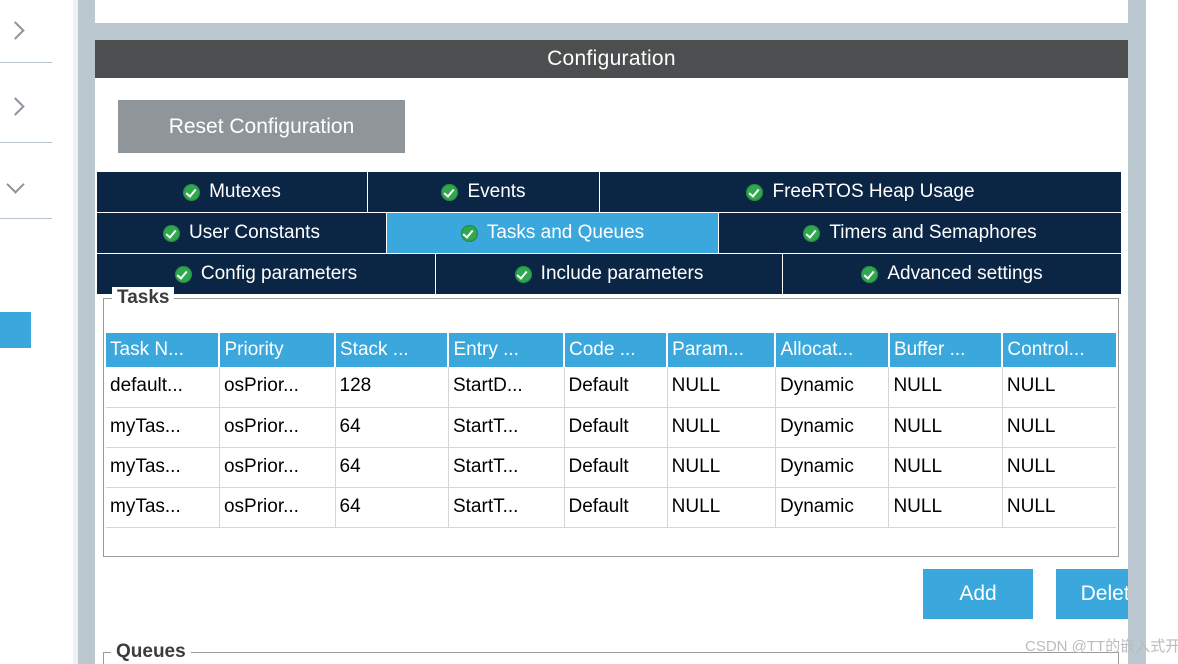 This screenshot has width=1178, height=664. What do you see at coordinates (241, 233) in the screenshot?
I see `tab-user-constants: User Constants` at bounding box center [241, 233].